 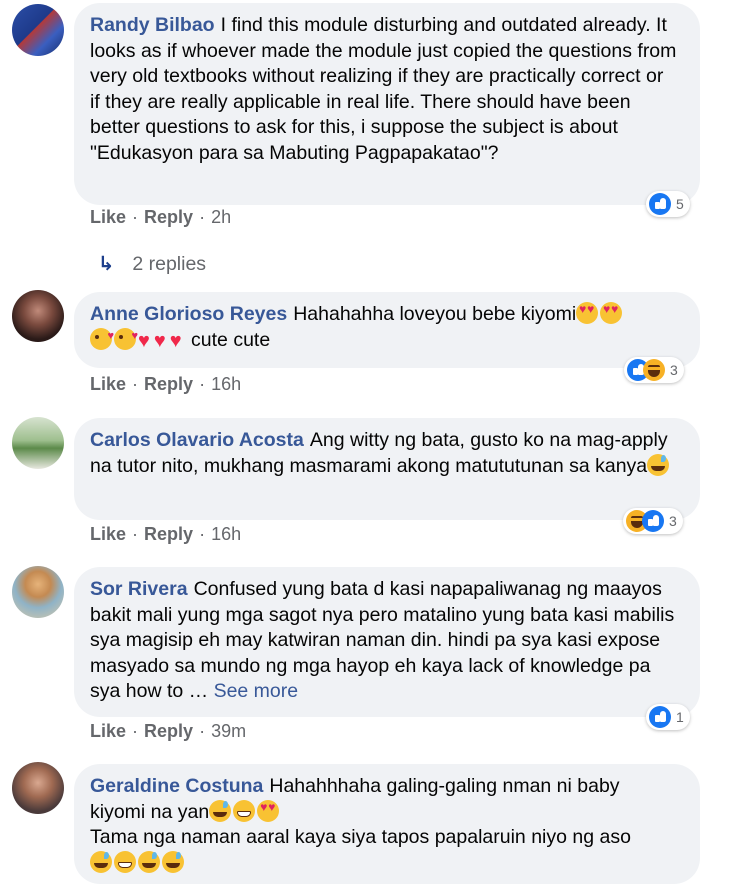 I want to click on comment-actions: Like · Reply · 39m, so click(x=168, y=731).